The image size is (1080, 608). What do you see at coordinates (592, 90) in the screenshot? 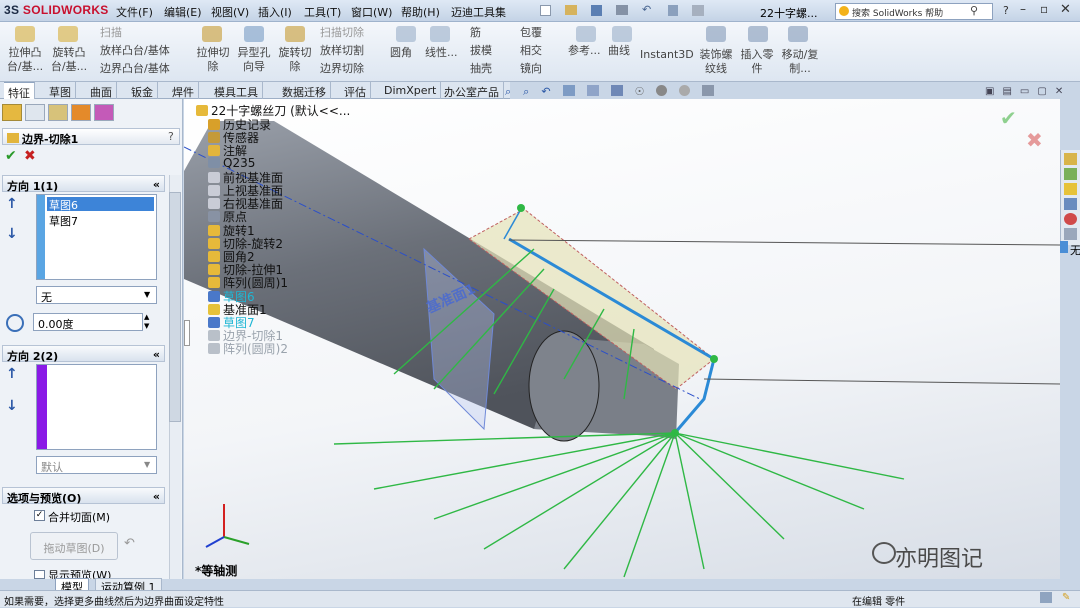
I see `view-orientation-icon` at bounding box center [592, 90].